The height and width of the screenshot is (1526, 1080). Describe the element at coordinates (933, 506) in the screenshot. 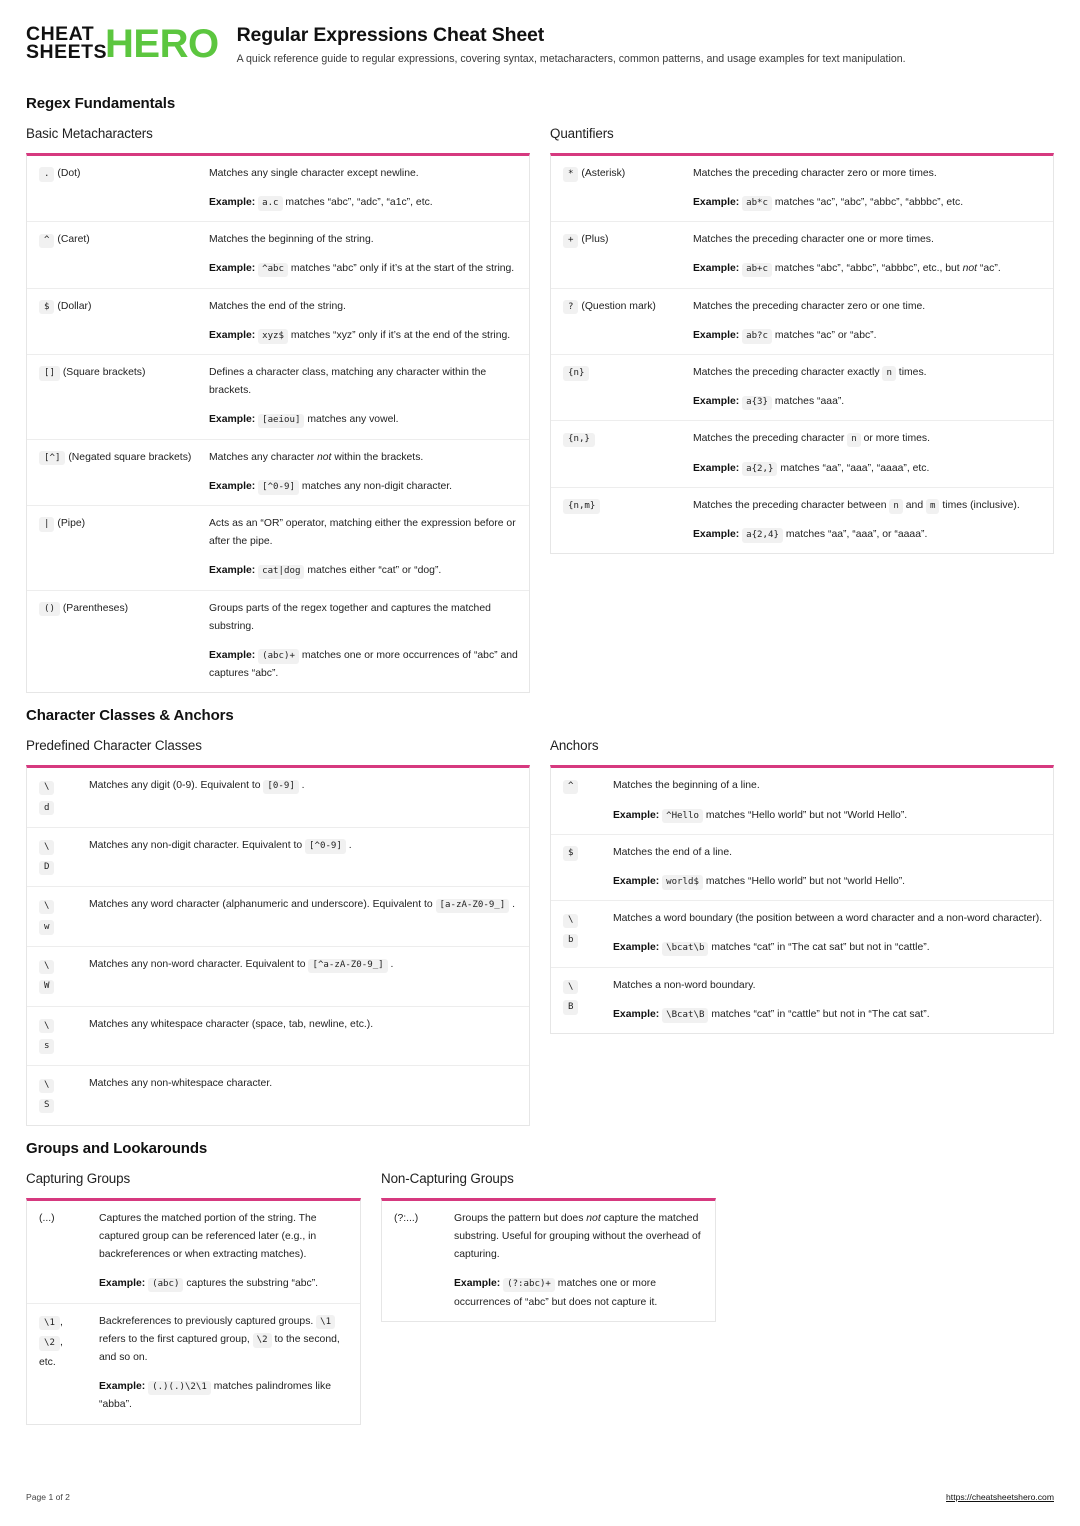

I see `code-badge: m` at that location.